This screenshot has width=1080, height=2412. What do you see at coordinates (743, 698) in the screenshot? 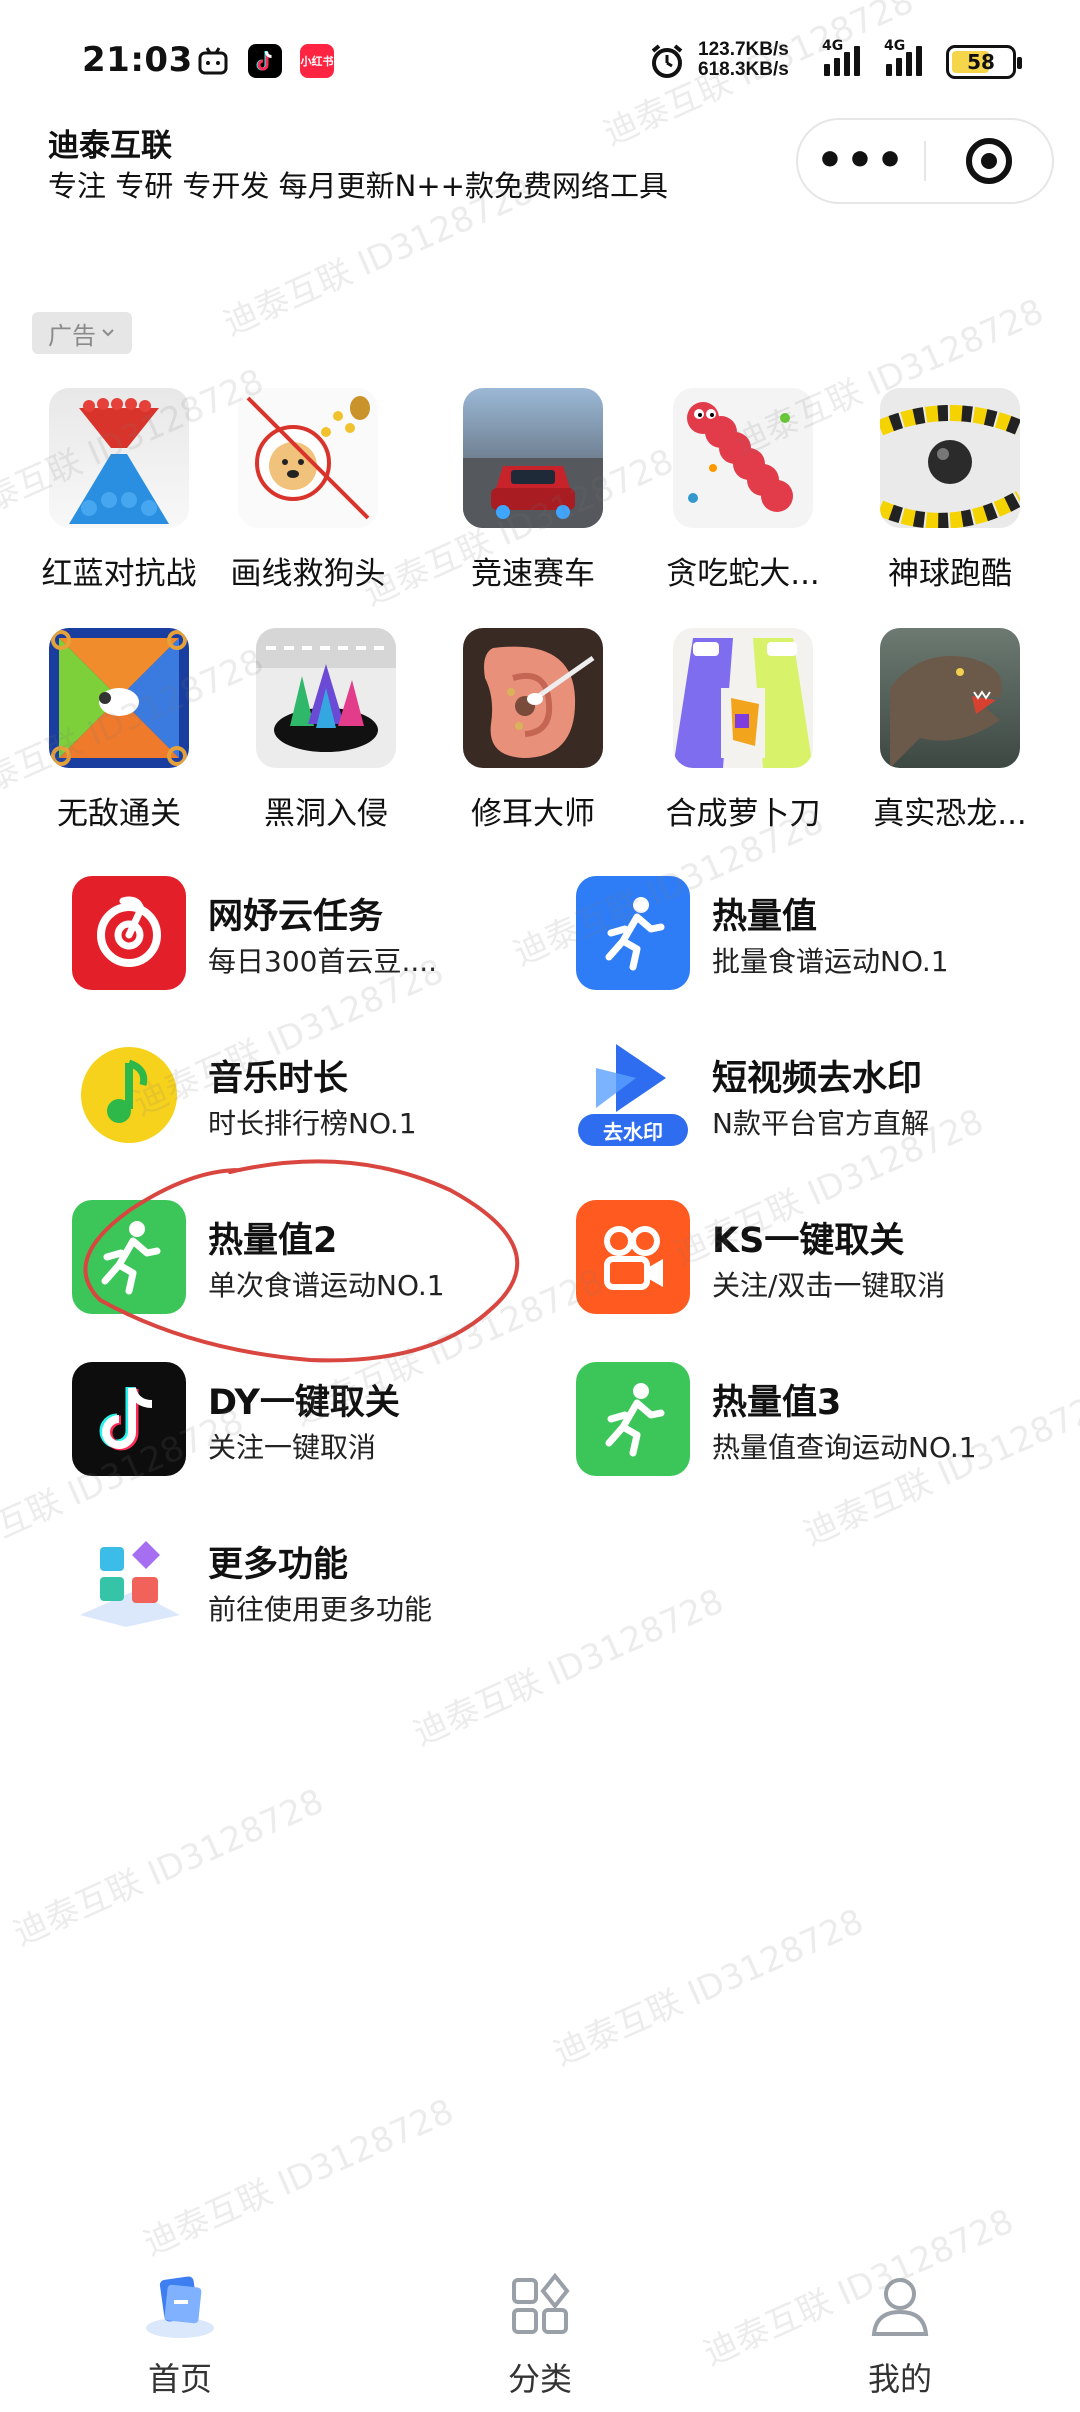
I see `carrot-knife-icon` at bounding box center [743, 698].